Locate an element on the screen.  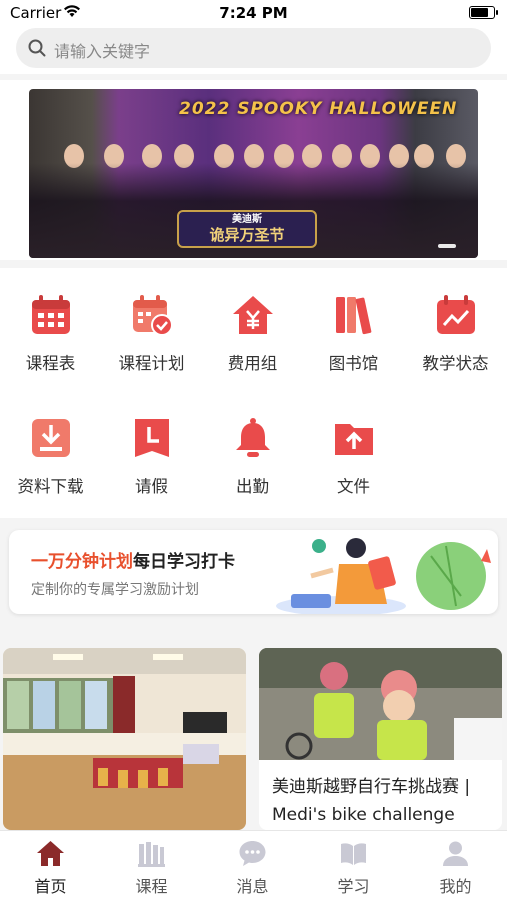
menu-label: 资料下载 is located at coordinates (50, 486).